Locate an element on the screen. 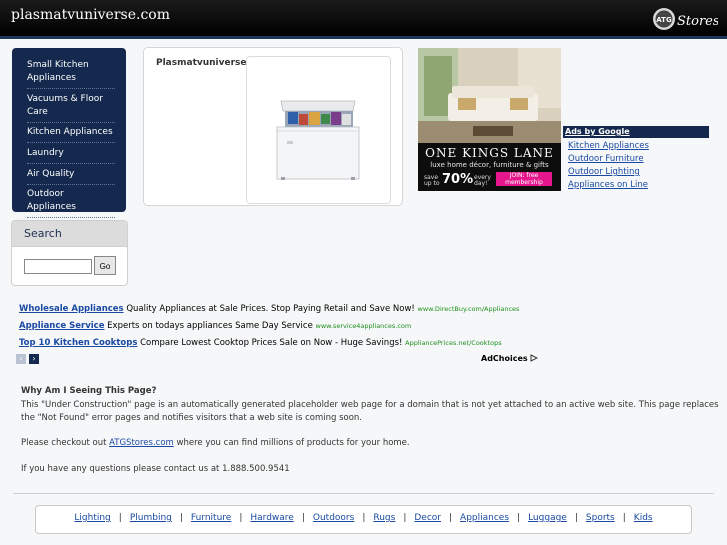 This screenshot has height=545, width=727. footer-link-appliances: Appliances is located at coordinates (484, 518).